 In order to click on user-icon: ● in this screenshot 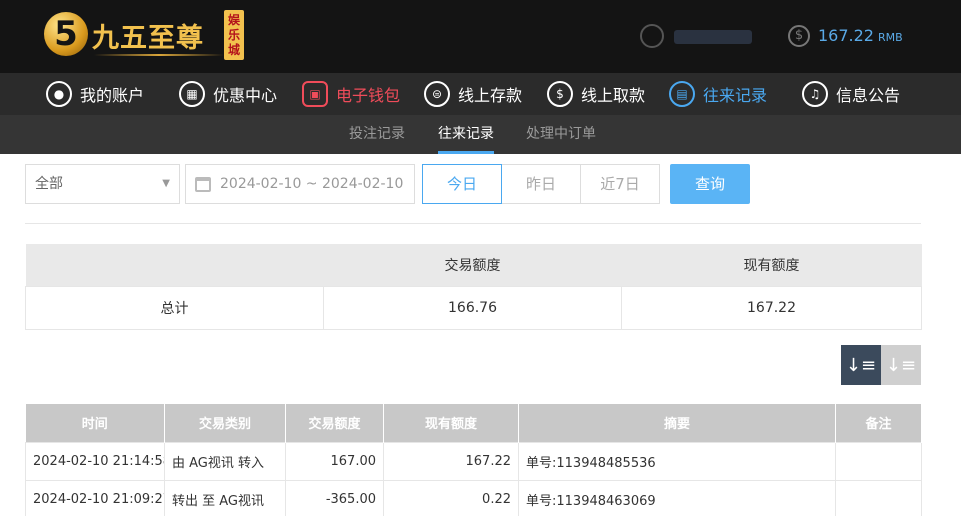, I will do `click(59, 94)`.